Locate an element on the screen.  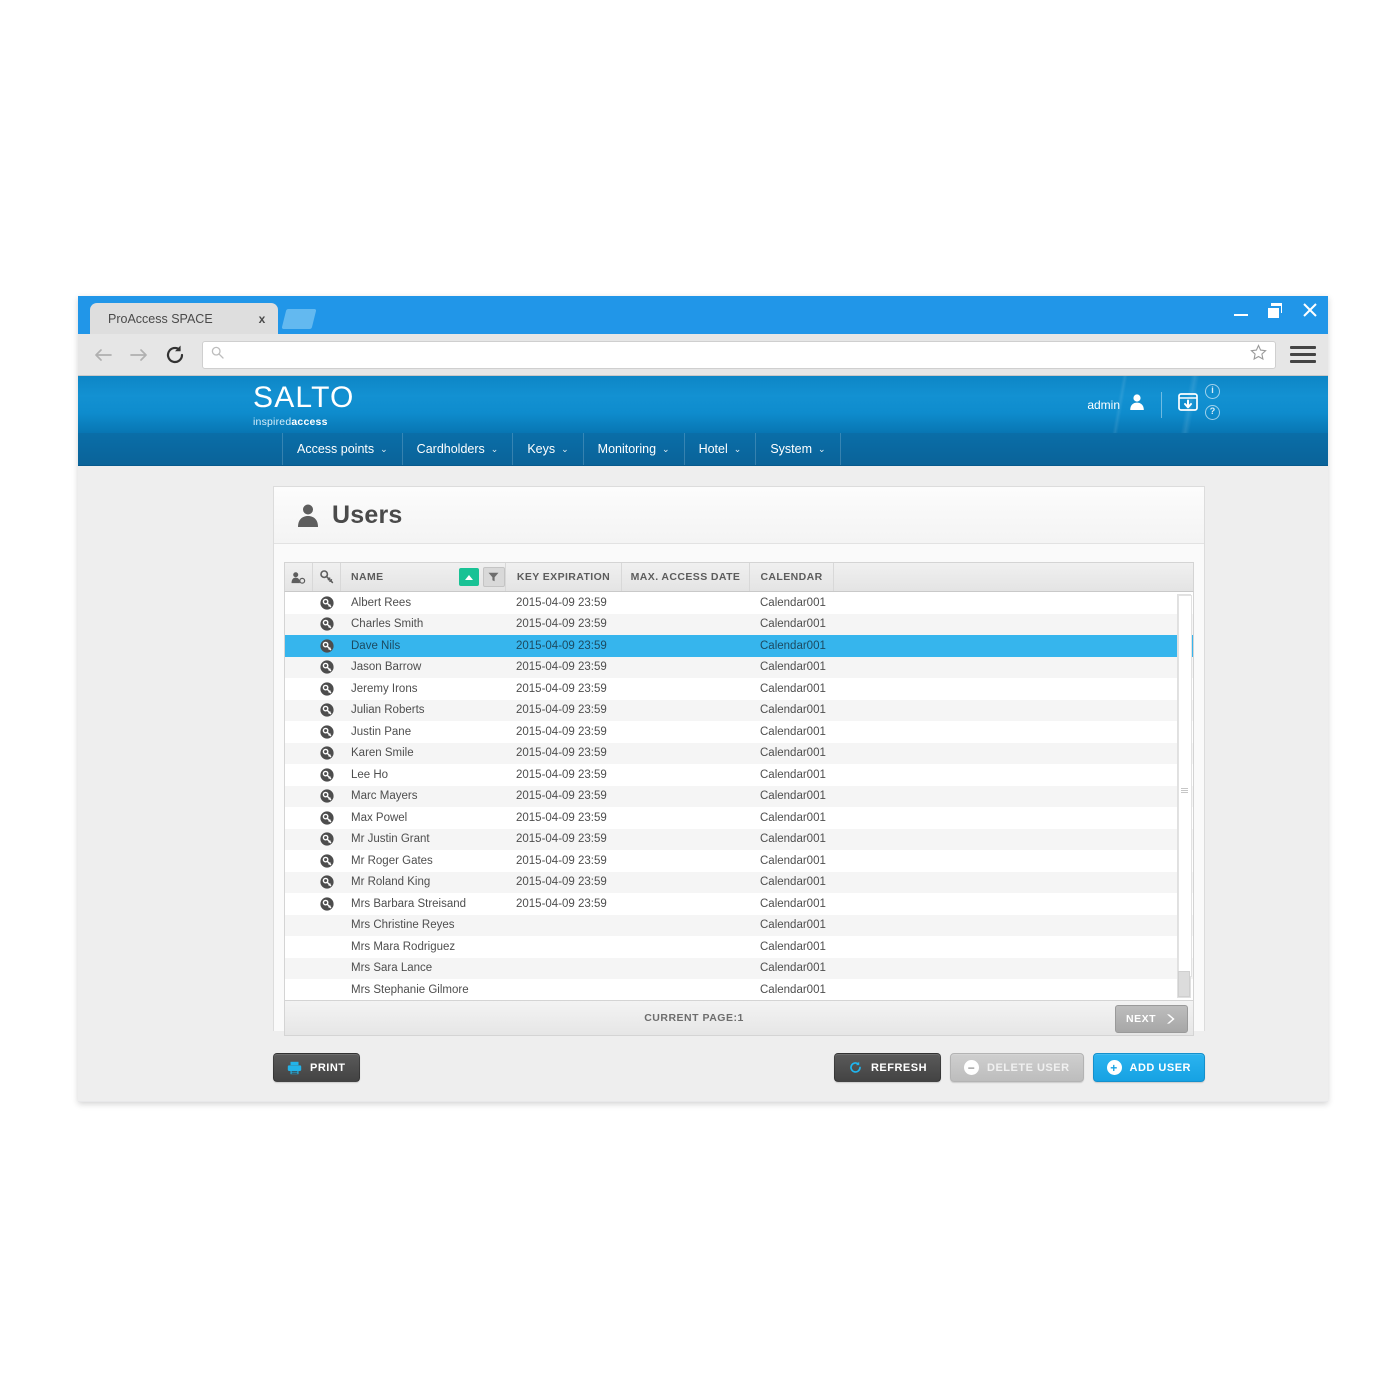
nav-item-cardholders: Cardholders ⌄ is located at coordinates (458, 449).